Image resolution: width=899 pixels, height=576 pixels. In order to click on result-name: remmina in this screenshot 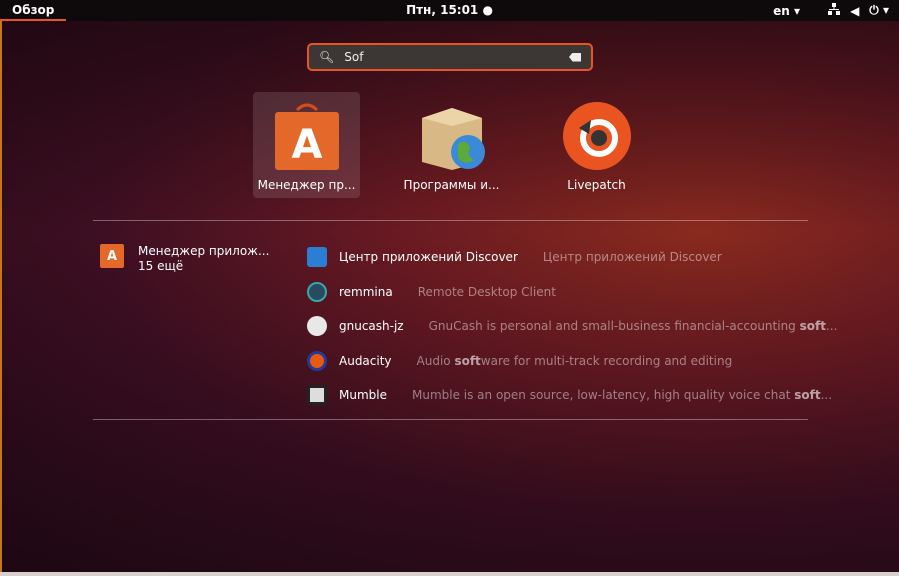, I will do `click(366, 291)`.